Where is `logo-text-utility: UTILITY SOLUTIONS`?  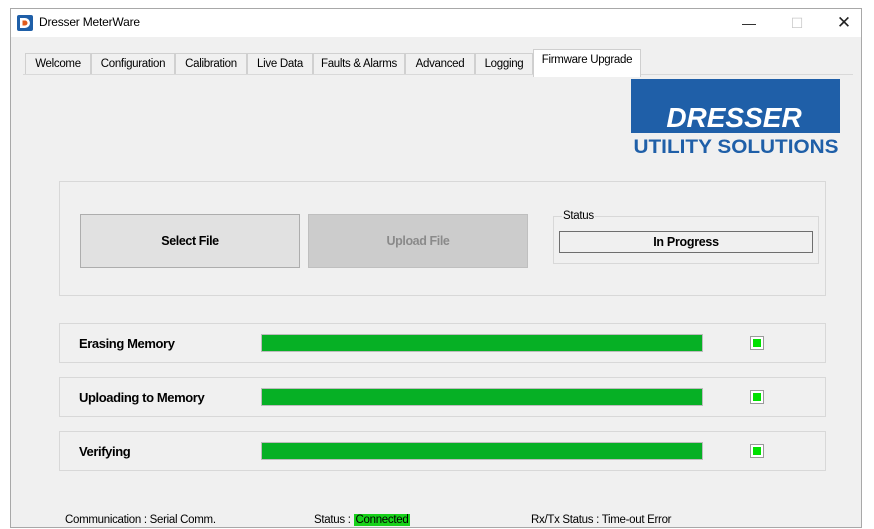
logo-text-utility: UTILITY SOLUTIONS is located at coordinates (736, 146).